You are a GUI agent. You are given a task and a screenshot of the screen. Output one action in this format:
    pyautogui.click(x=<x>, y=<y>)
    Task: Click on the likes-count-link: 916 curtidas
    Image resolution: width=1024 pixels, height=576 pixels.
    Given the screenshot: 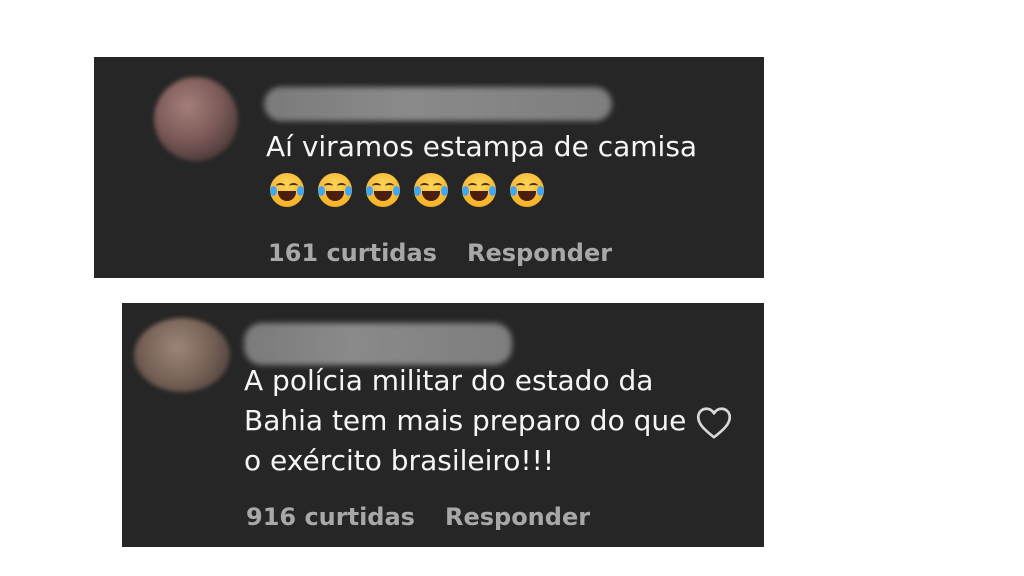 What is the action you would take?
    pyautogui.click(x=330, y=517)
    